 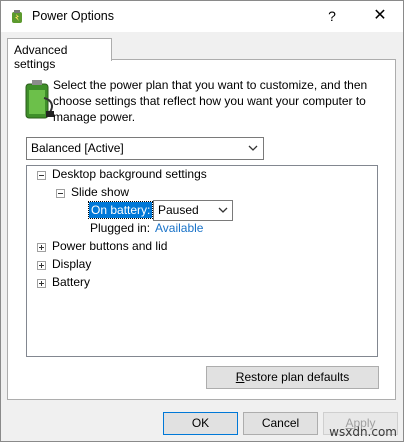 I want to click on close-button: ✕, so click(x=380, y=16).